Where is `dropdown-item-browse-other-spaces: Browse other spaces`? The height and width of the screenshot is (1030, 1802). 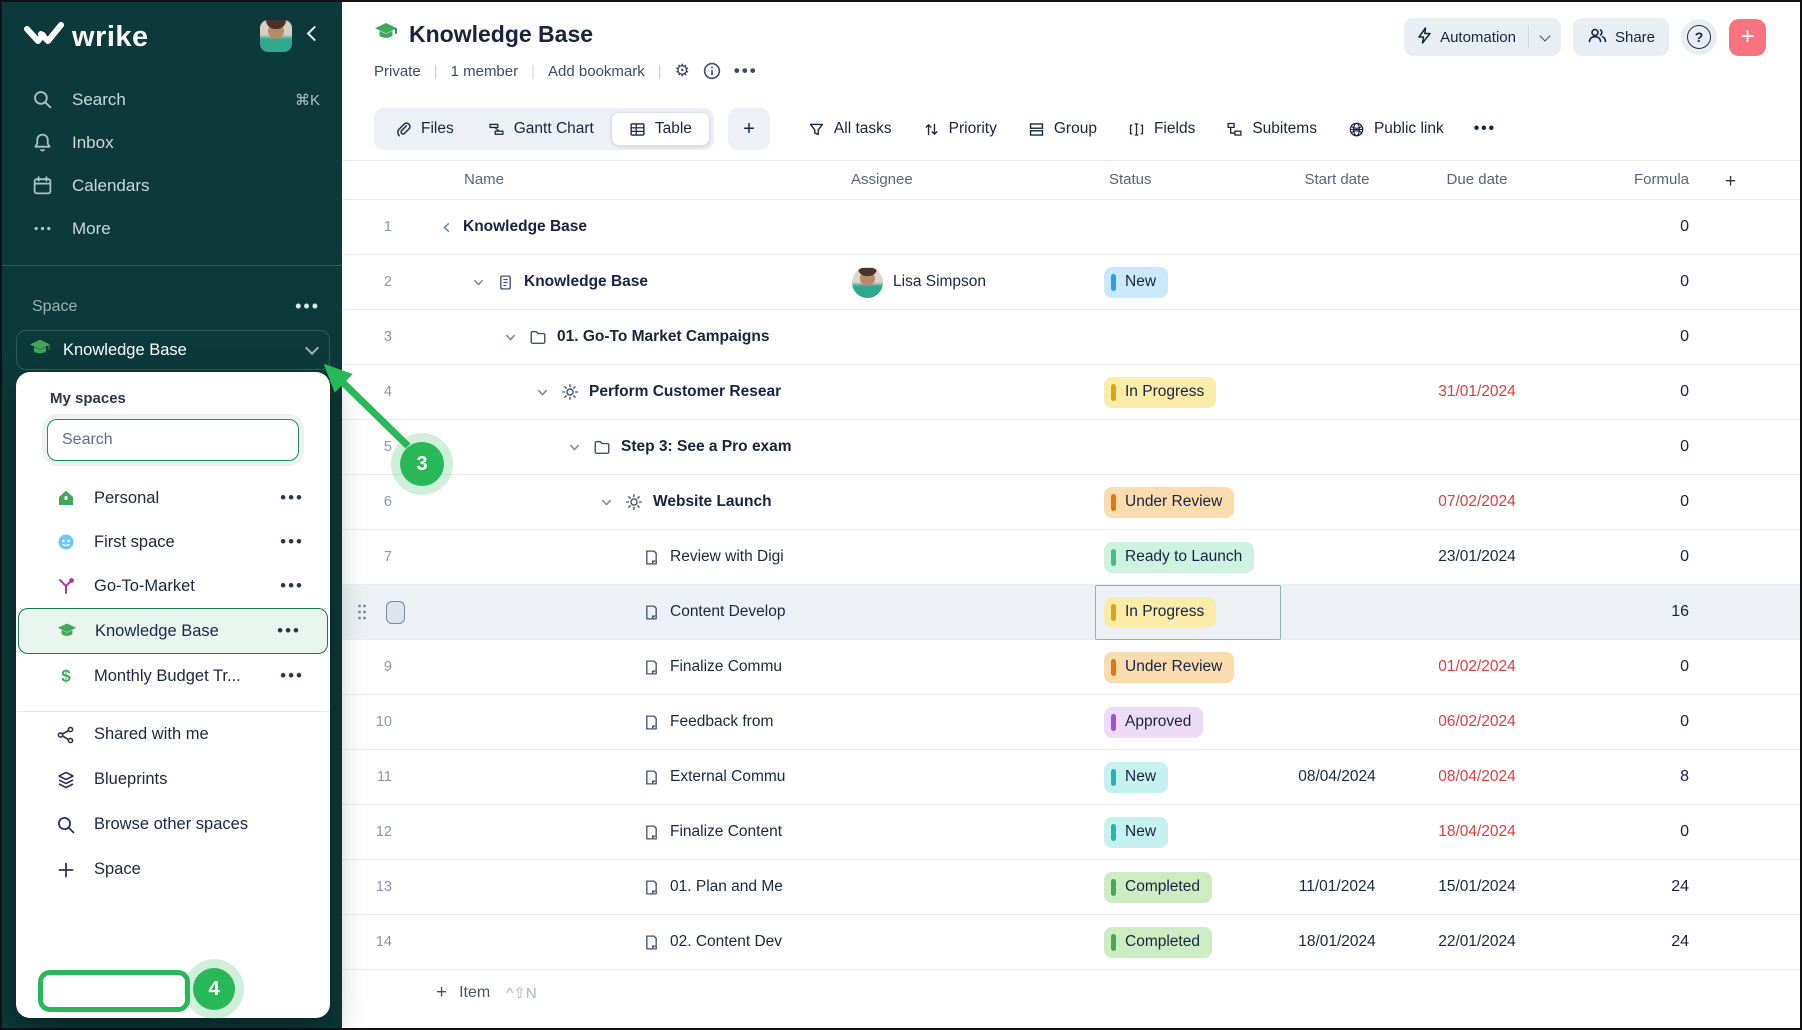 dropdown-item-browse-other-spaces: Browse other spaces is located at coordinates (173, 824).